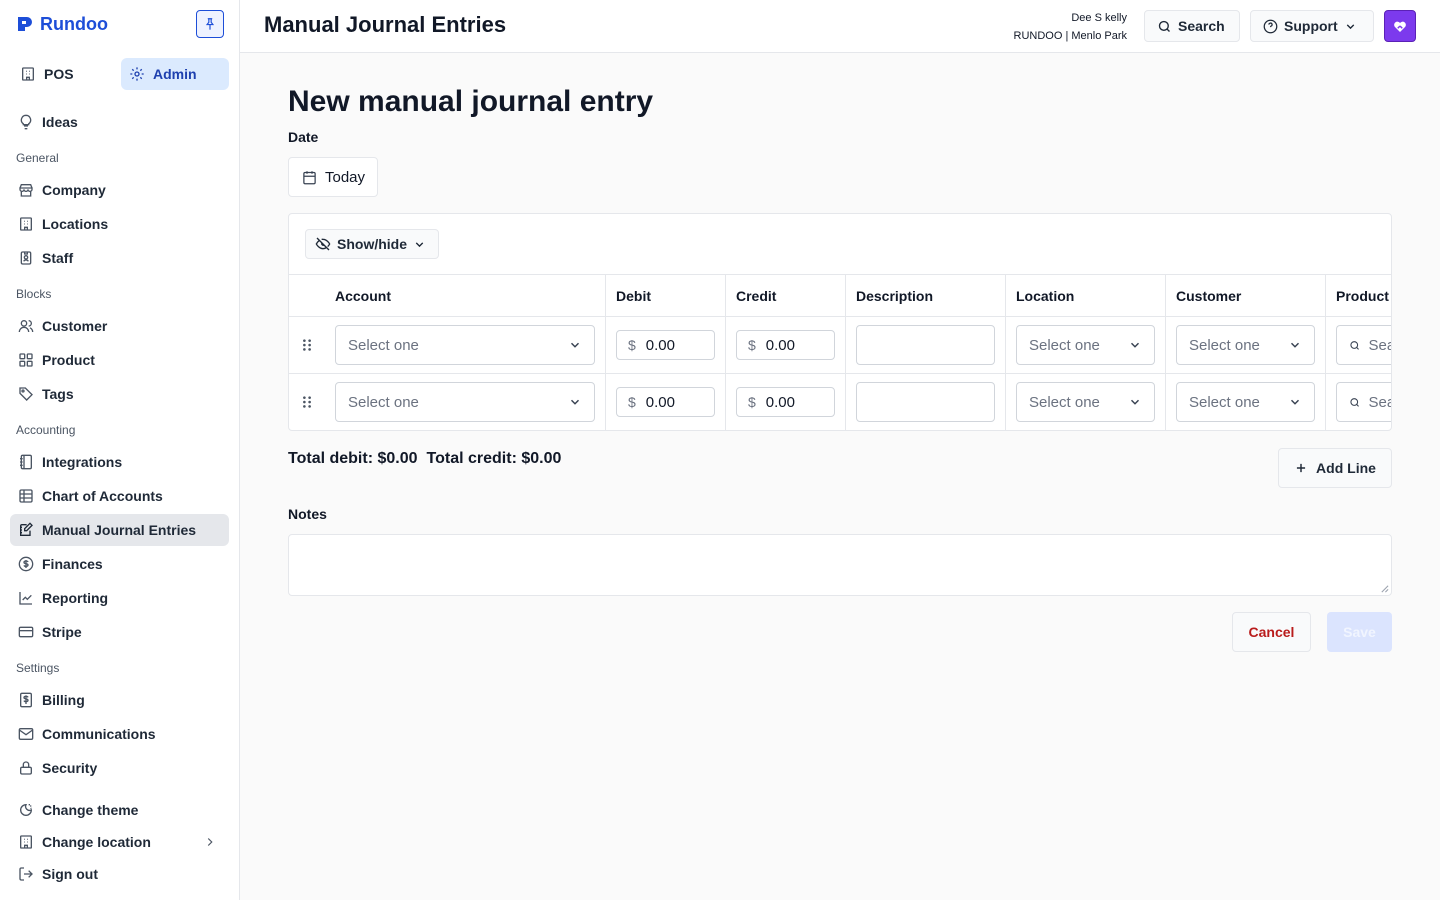  I want to click on sidebar-item-chart-of-accounts: Chart of Accounts, so click(119, 496).